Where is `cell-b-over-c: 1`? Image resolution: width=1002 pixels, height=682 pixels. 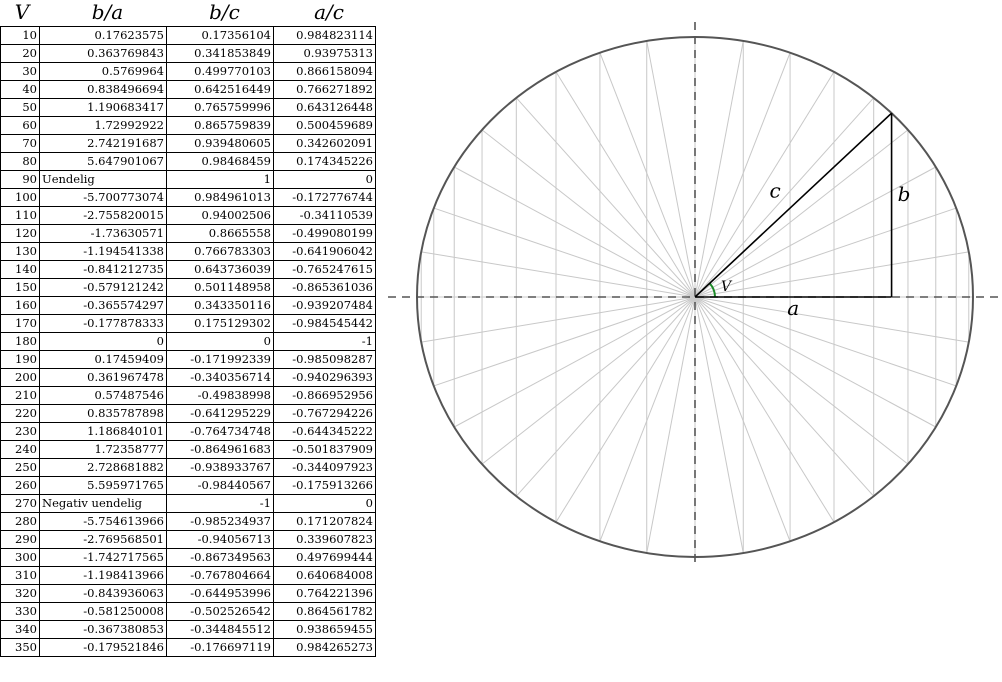 cell-b-over-c: 1 is located at coordinates (220, 179).